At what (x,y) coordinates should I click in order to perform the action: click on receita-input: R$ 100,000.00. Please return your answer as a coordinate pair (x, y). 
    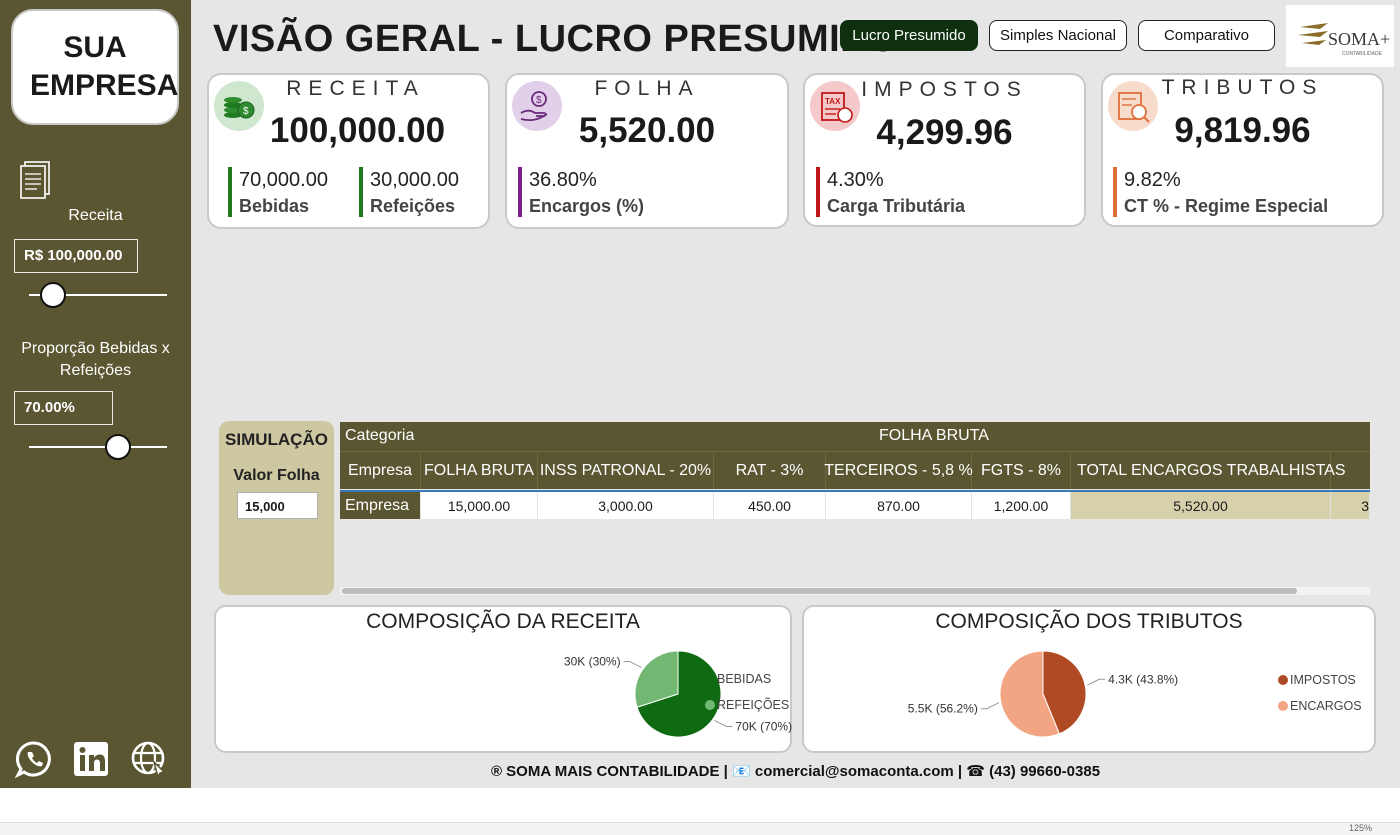
    Looking at the image, I should click on (76, 256).